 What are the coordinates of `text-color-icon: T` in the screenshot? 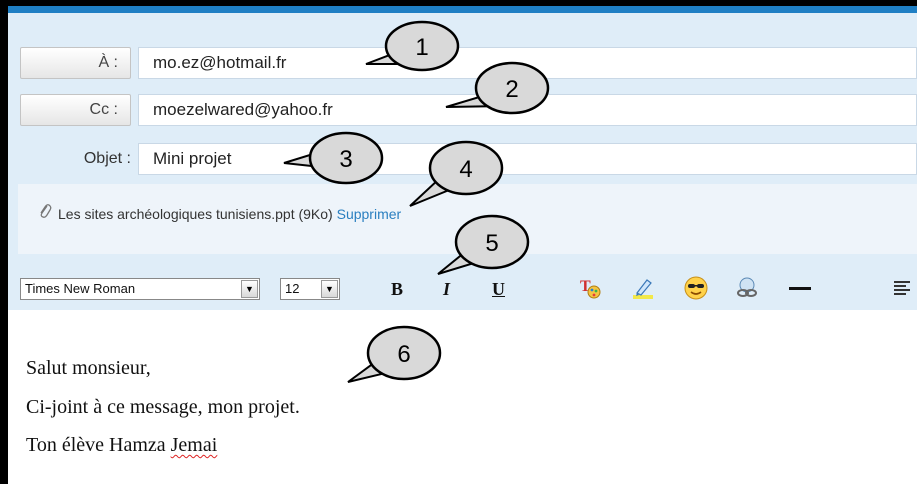 It's located at (591, 288).